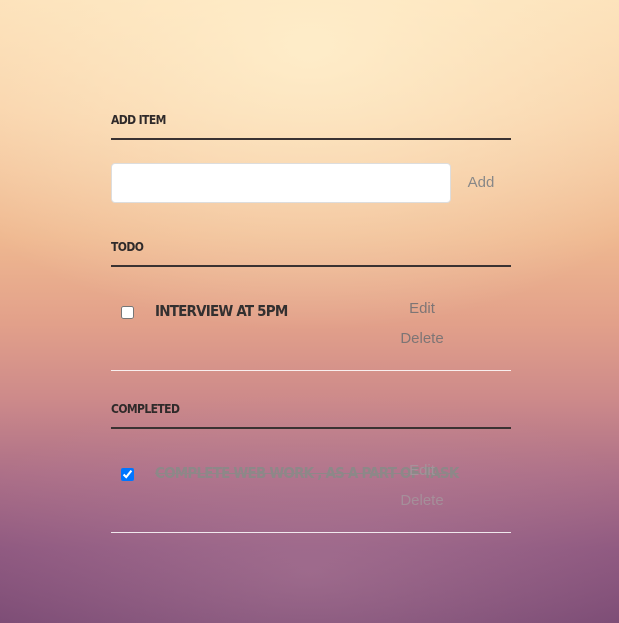 The width and height of the screenshot is (619, 623). What do you see at coordinates (481, 183) in the screenshot?
I see `add-button: Add` at bounding box center [481, 183].